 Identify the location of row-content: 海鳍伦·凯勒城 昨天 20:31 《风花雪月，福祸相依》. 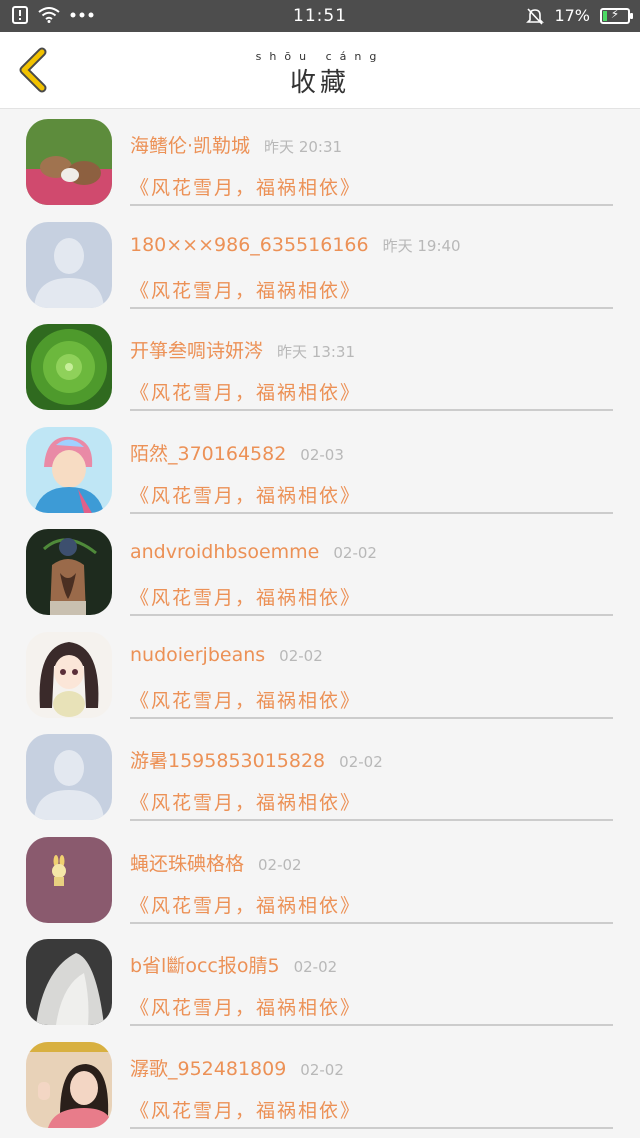
(371, 157).